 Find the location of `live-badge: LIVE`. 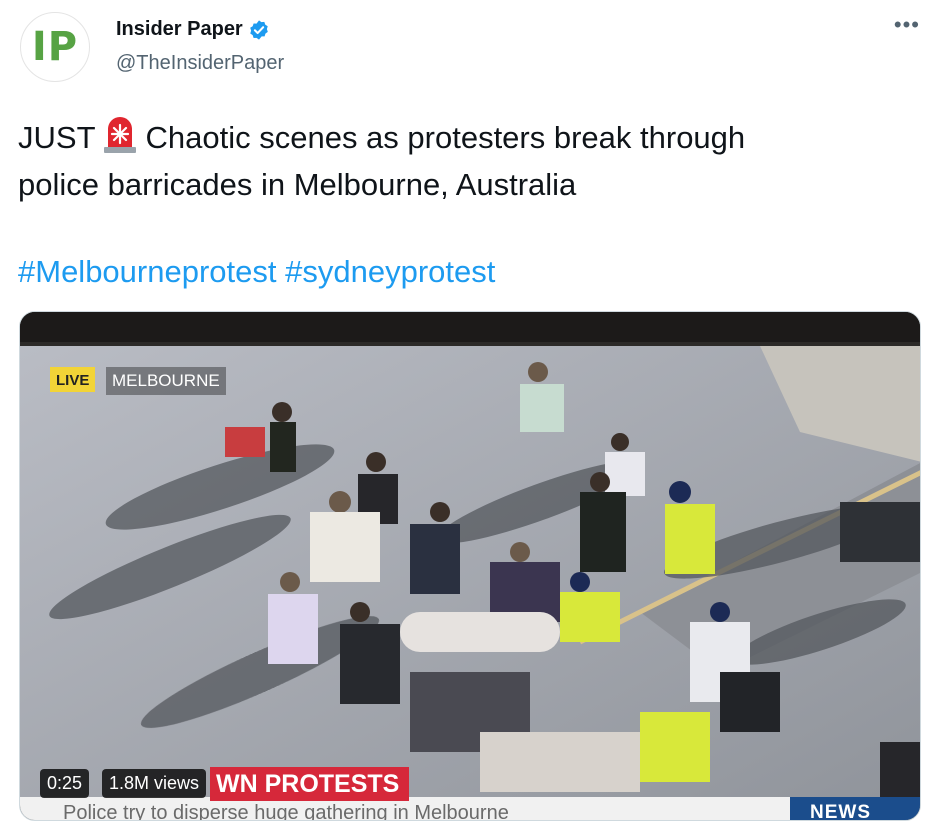

live-badge: LIVE is located at coordinates (73, 379).